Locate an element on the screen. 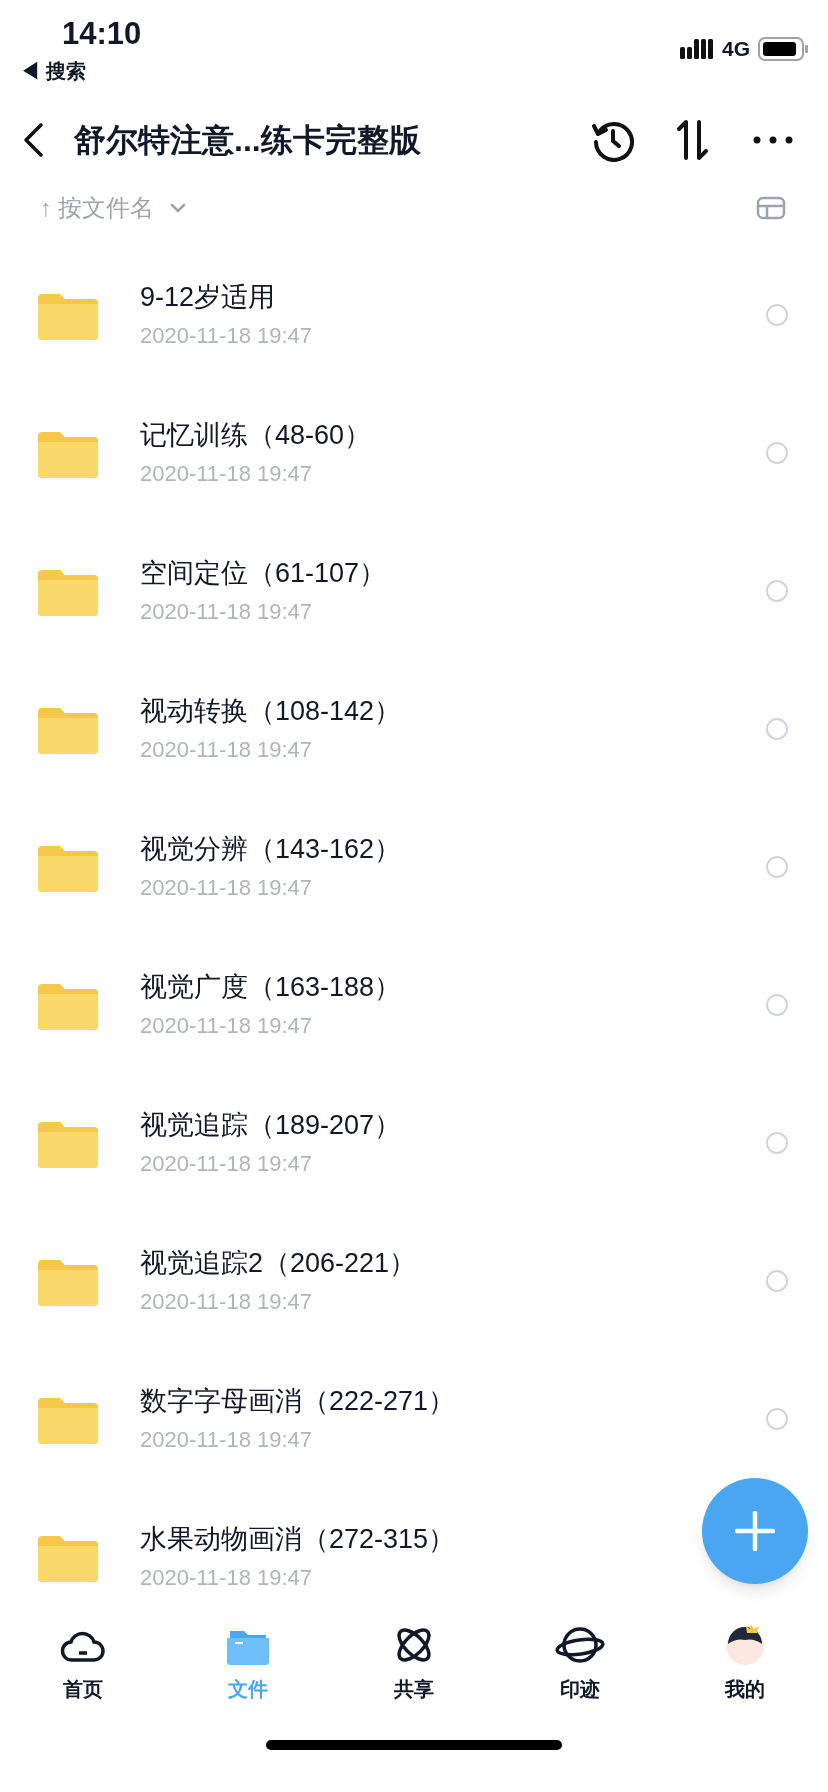 The image size is (828, 1792). folder-name: 视觉分辨（143-162） is located at coordinates (271, 849).